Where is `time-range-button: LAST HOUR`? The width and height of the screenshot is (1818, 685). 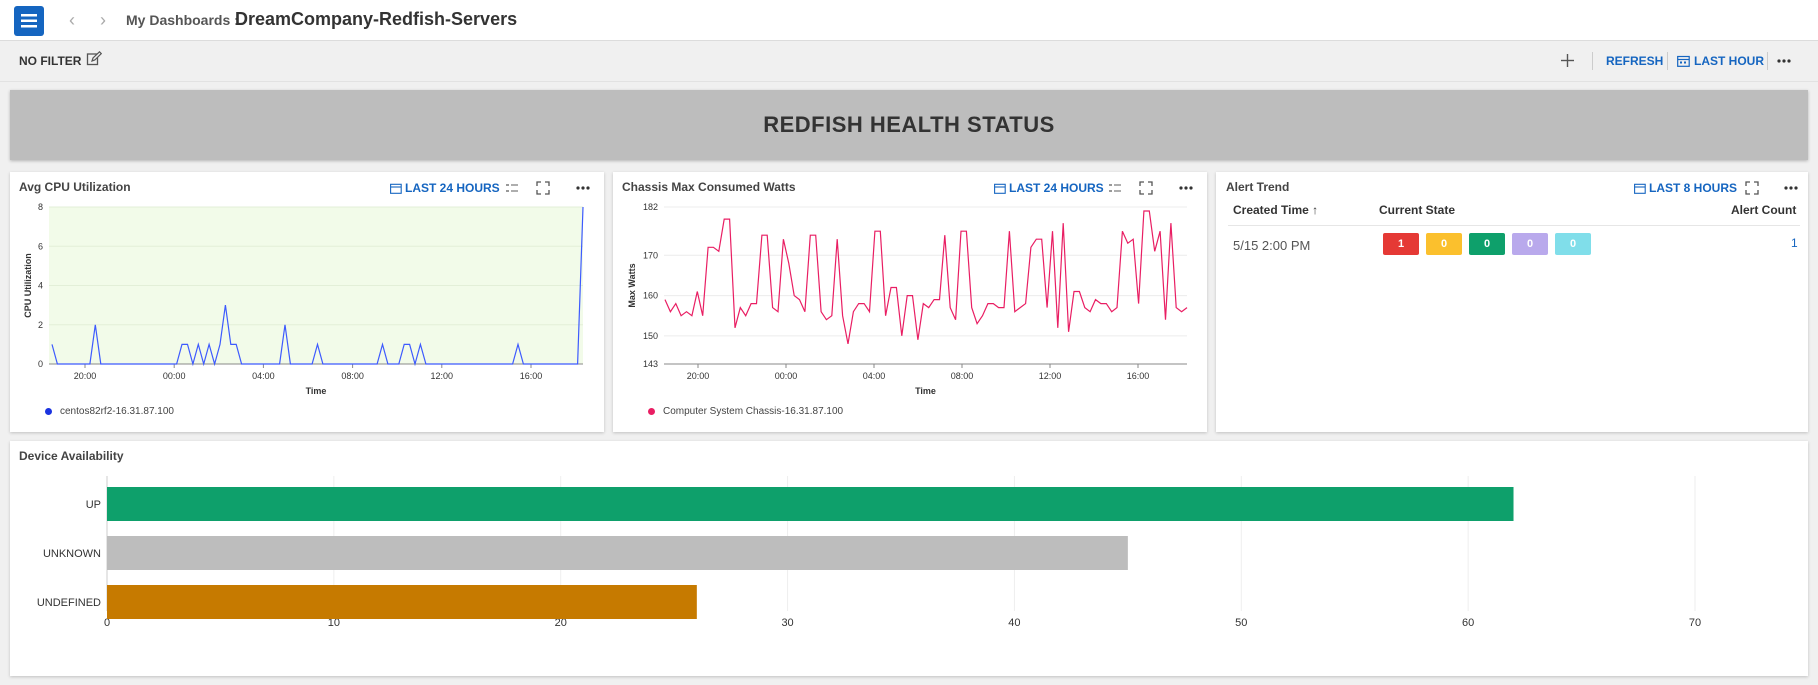
time-range-button: LAST HOUR is located at coordinates (1720, 61).